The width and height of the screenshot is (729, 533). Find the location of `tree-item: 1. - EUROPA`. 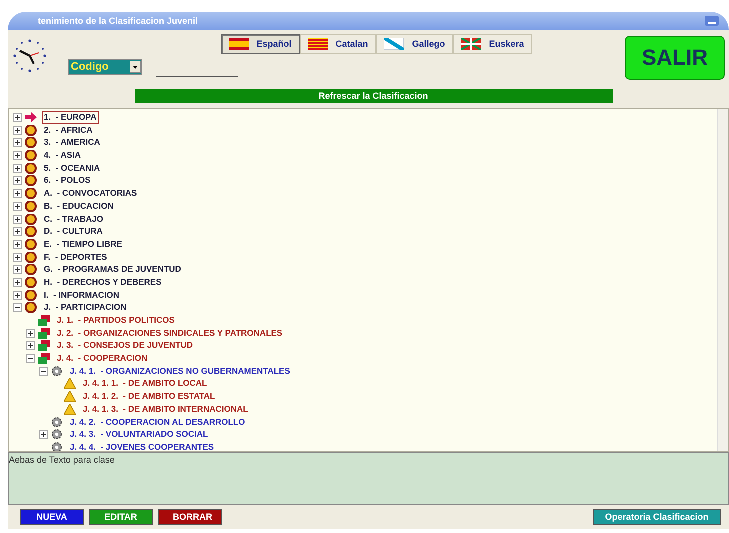

tree-item: 1. - EUROPA is located at coordinates (70, 117).